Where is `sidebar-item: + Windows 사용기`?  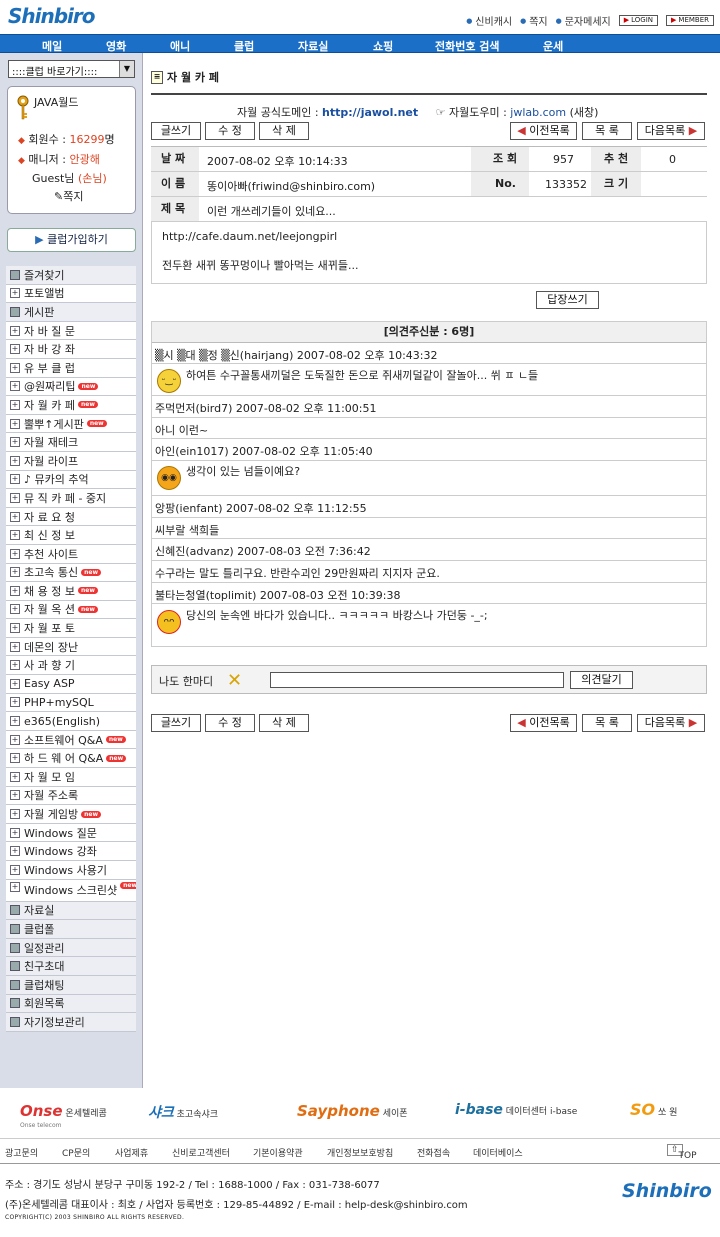
sidebar-item: + Windows 사용기 is located at coordinates (71, 870).